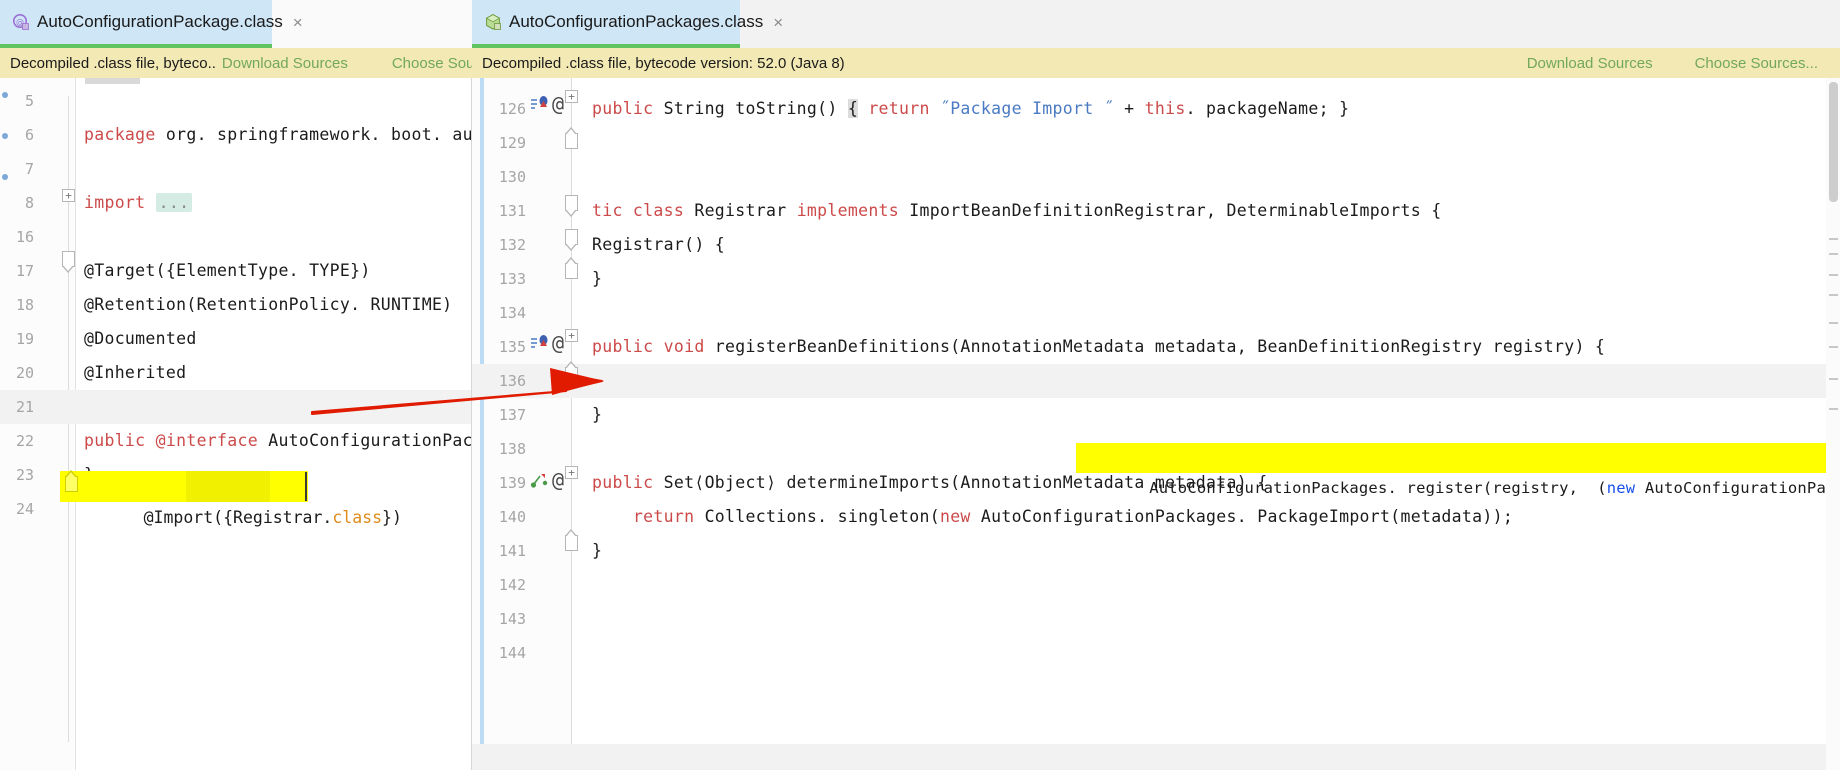 The image size is (1840, 770). I want to click on fold-marker-highlighted, so click(71, 481).